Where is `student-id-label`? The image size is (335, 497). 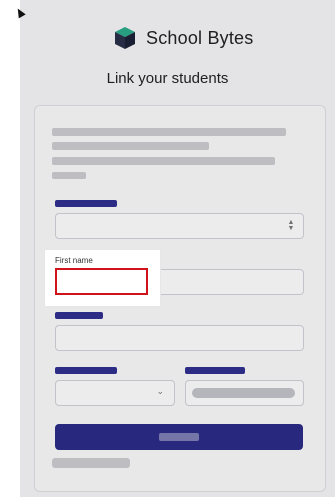 student-id-label is located at coordinates (215, 370).